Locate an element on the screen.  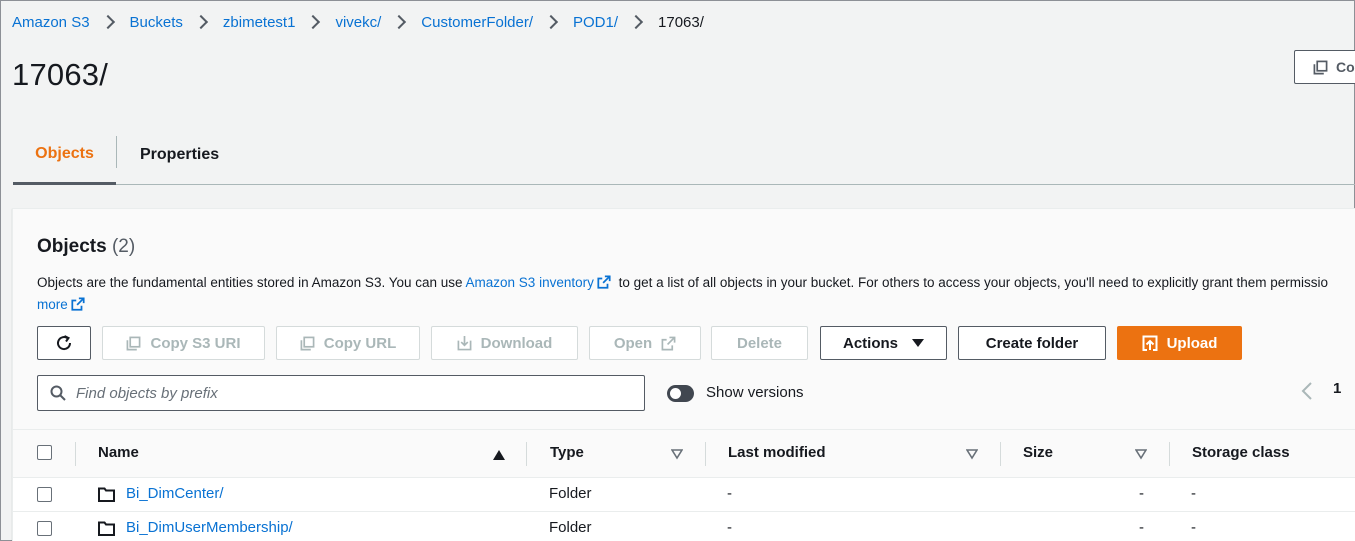
column-header-last-modified: Last modified is located at coordinates (777, 452).